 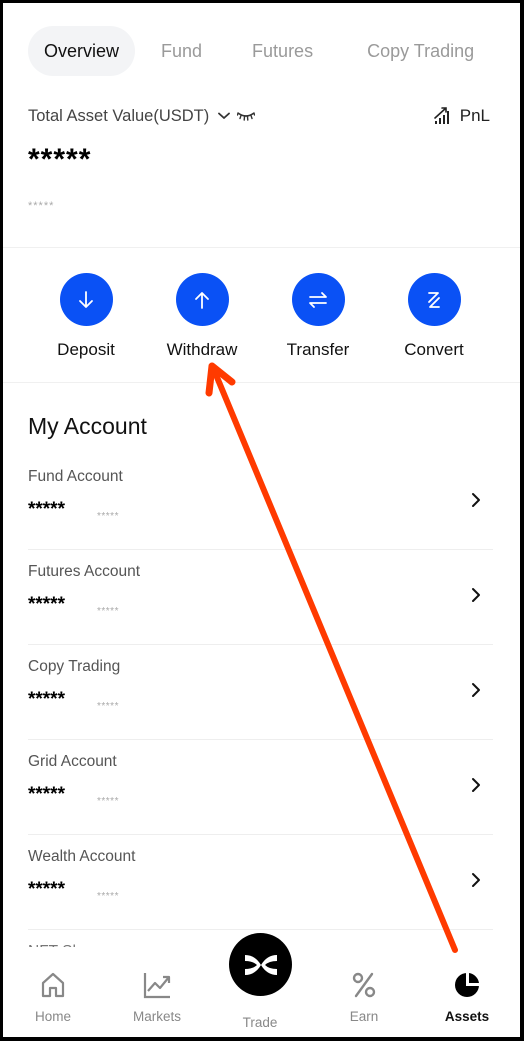 I want to click on trade-icon, so click(x=260, y=964).